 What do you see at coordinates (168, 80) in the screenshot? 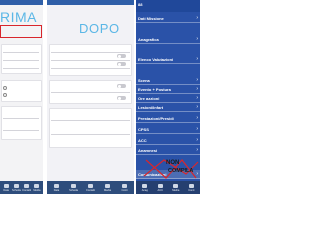
I see `menu-item-scena: Scena ›` at bounding box center [168, 80].